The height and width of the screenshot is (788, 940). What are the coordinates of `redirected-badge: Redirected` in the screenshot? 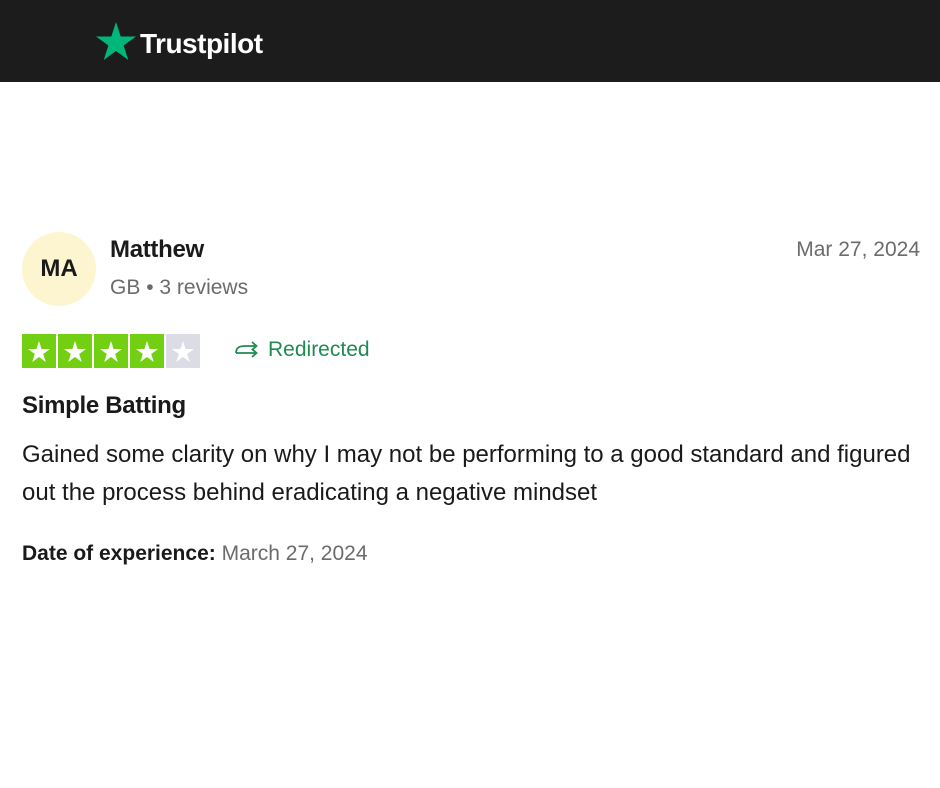 It's located at (302, 350).